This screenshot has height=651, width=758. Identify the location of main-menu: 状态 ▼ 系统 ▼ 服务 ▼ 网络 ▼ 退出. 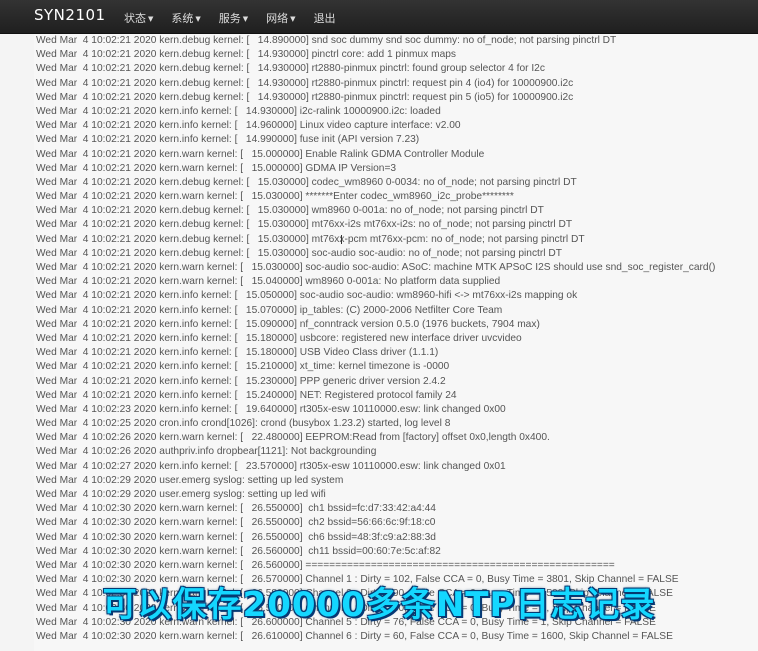
(239, 18).